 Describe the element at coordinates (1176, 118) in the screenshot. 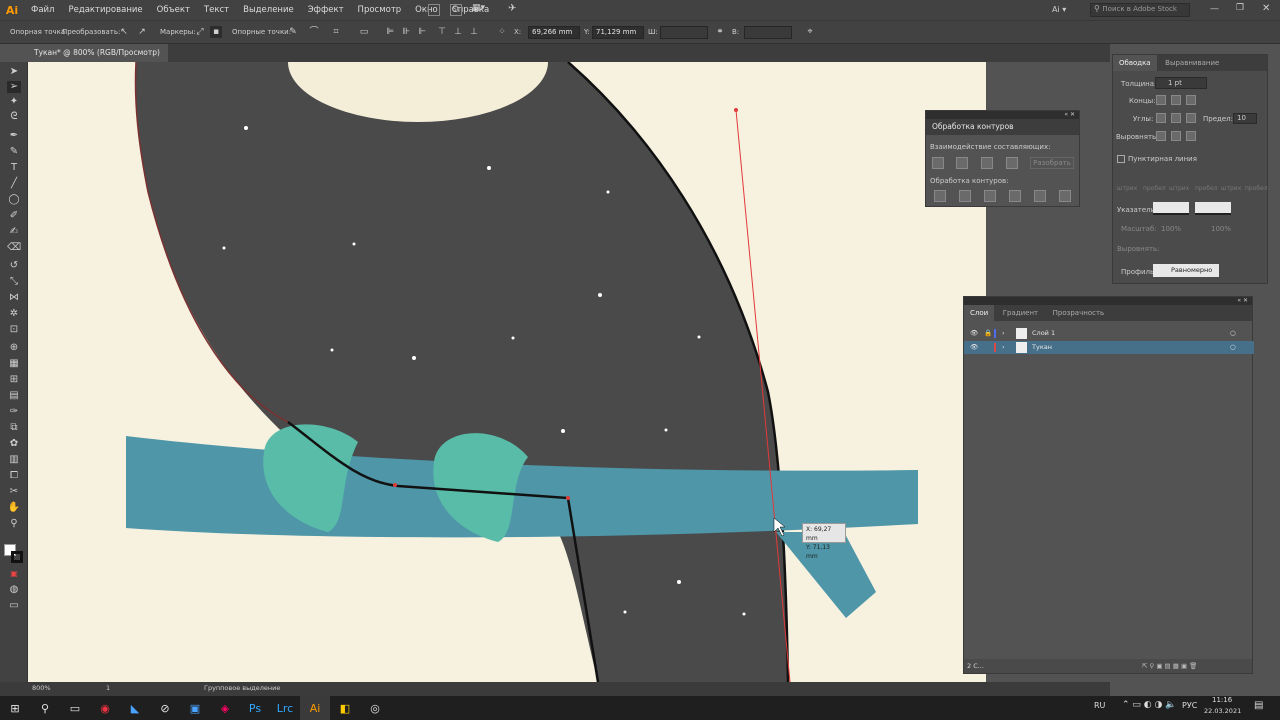

I see `round-join-icon` at that location.